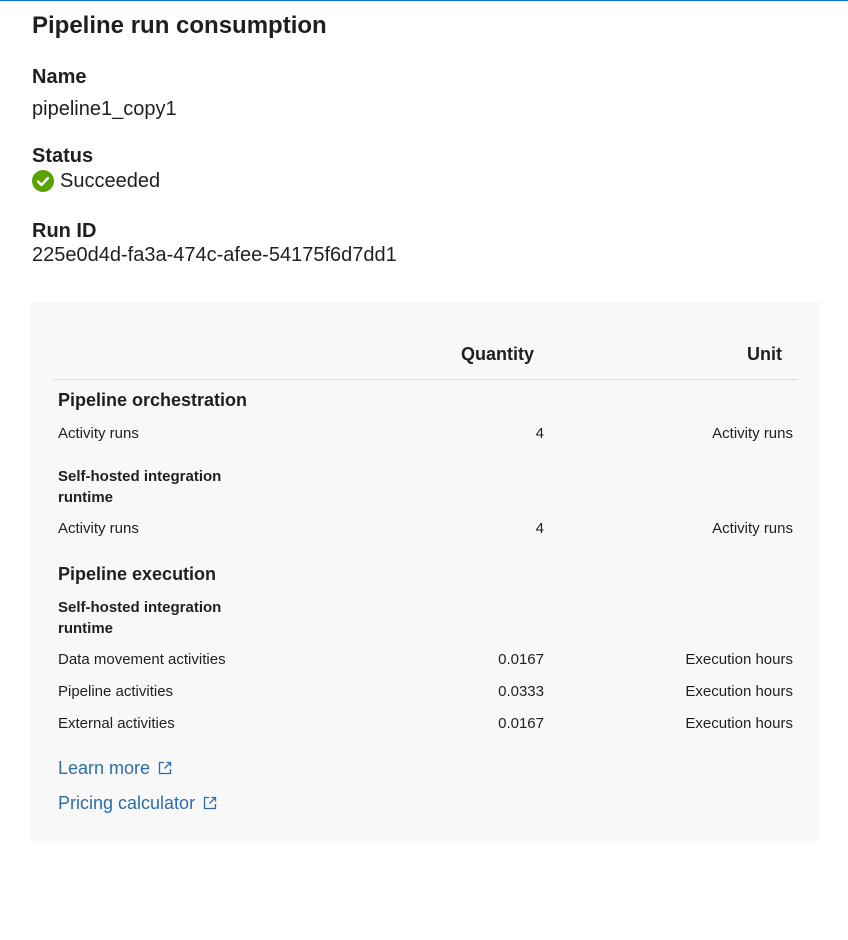 The width and height of the screenshot is (848, 940). Describe the element at coordinates (64, 231) in the screenshot. I see `run-id-label: Run ID` at that location.